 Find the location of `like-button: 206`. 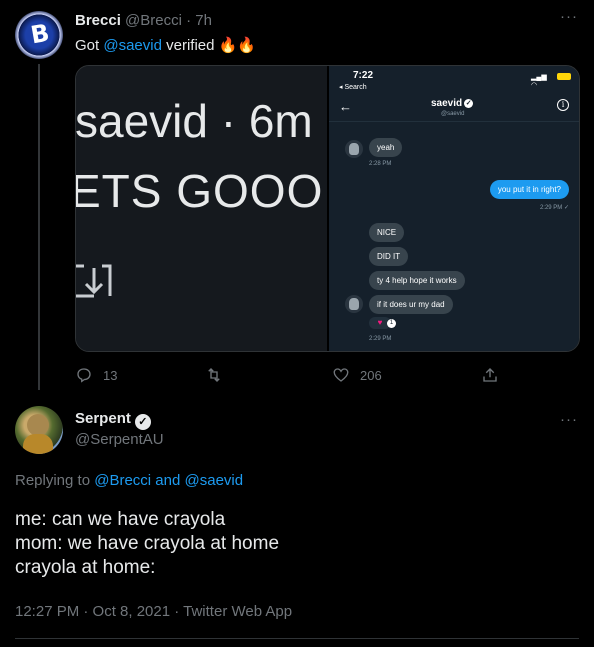

like-button: 206 is located at coordinates (357, 375).